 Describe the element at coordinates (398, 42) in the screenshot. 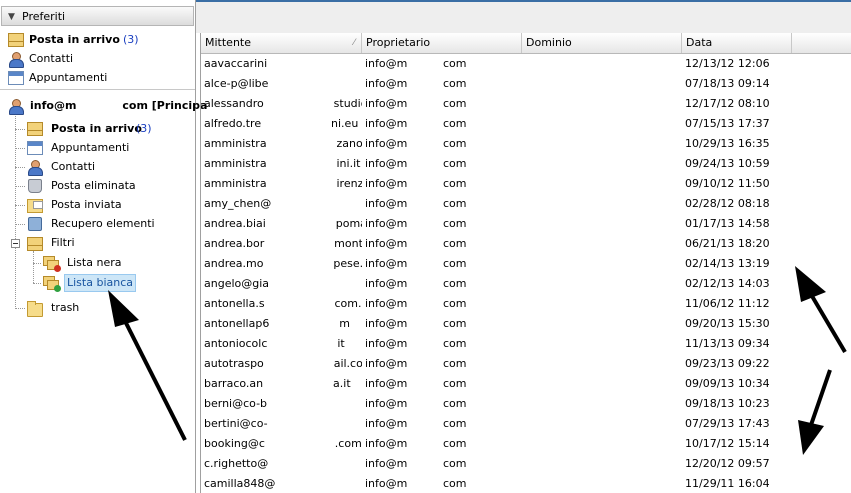

I see `column-owner-label: Proprietario` at that location.